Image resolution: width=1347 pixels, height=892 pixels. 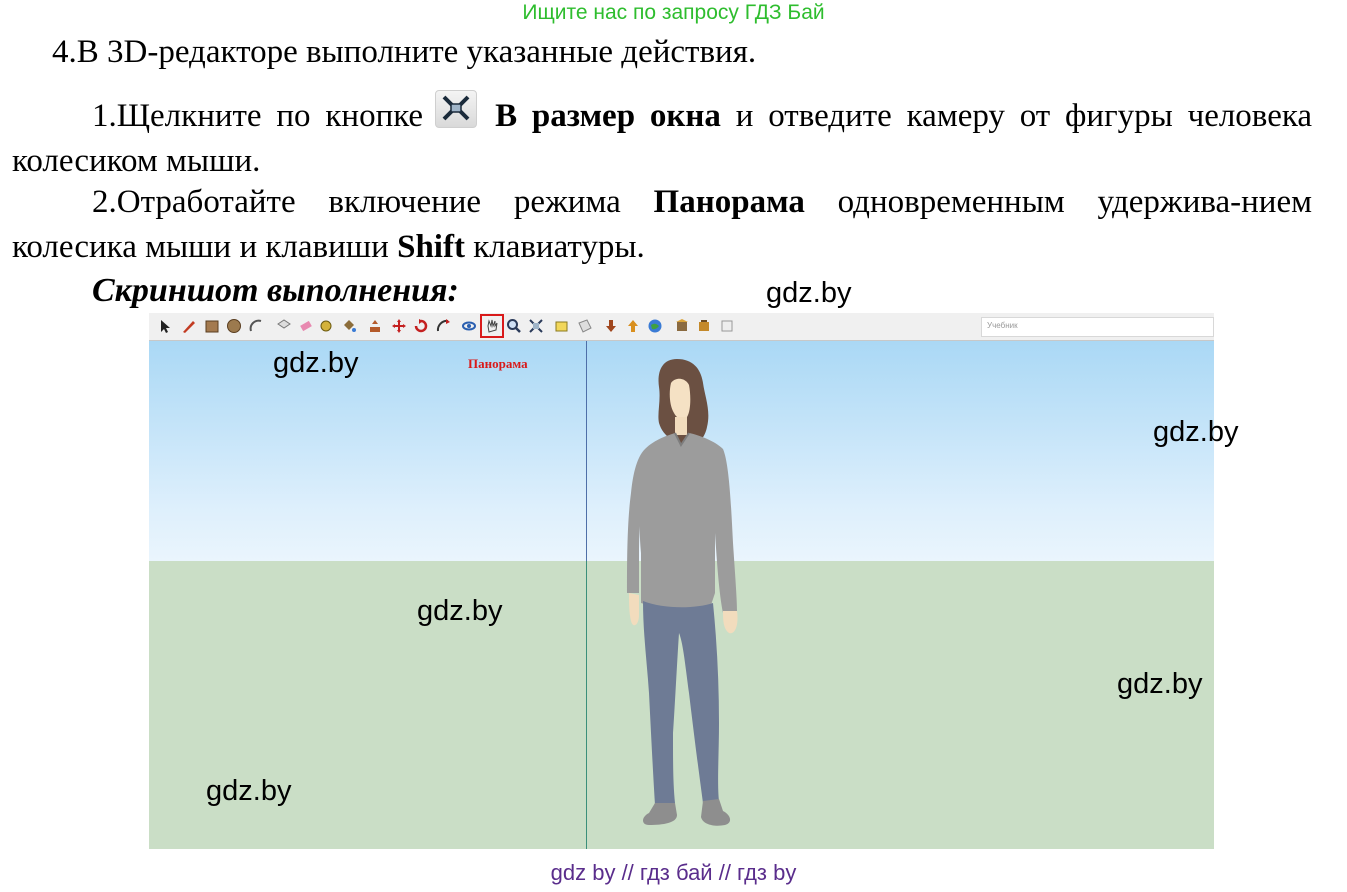 What do you see at coordinates (673, 12) in the screenshot?
I see `top-banner: Ищите нас по запросу ГДЗ Бай` at bounding box center [673, 12].